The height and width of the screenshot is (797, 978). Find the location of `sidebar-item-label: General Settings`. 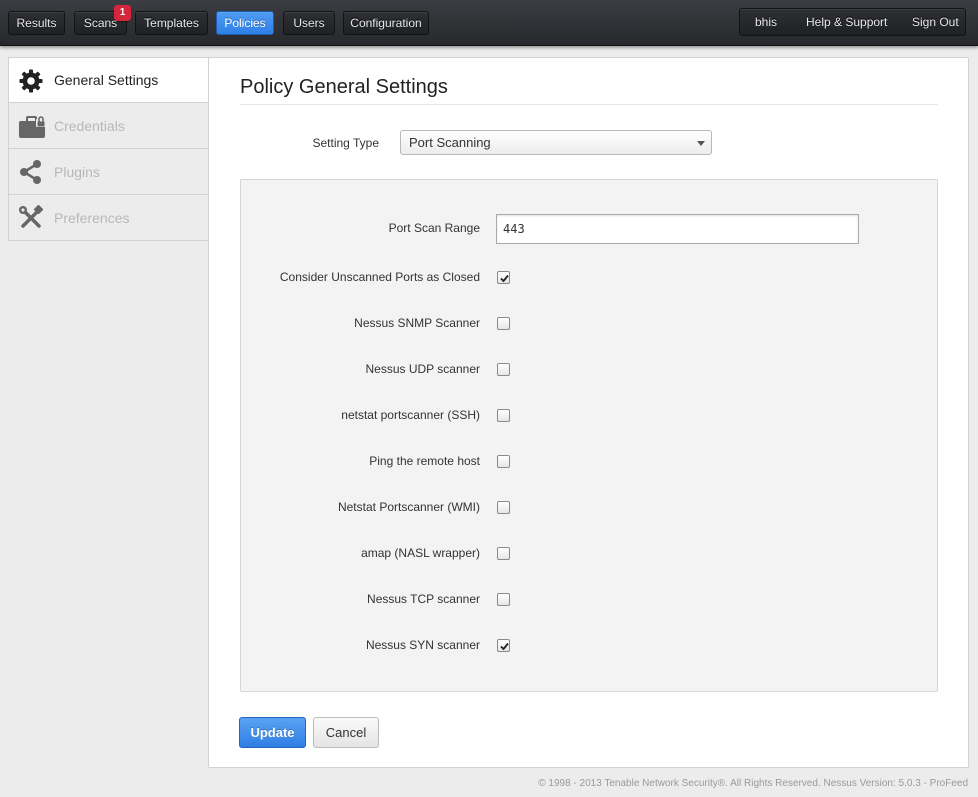

sidebar-item-label: General Settings is located at coordinates (106, 80).